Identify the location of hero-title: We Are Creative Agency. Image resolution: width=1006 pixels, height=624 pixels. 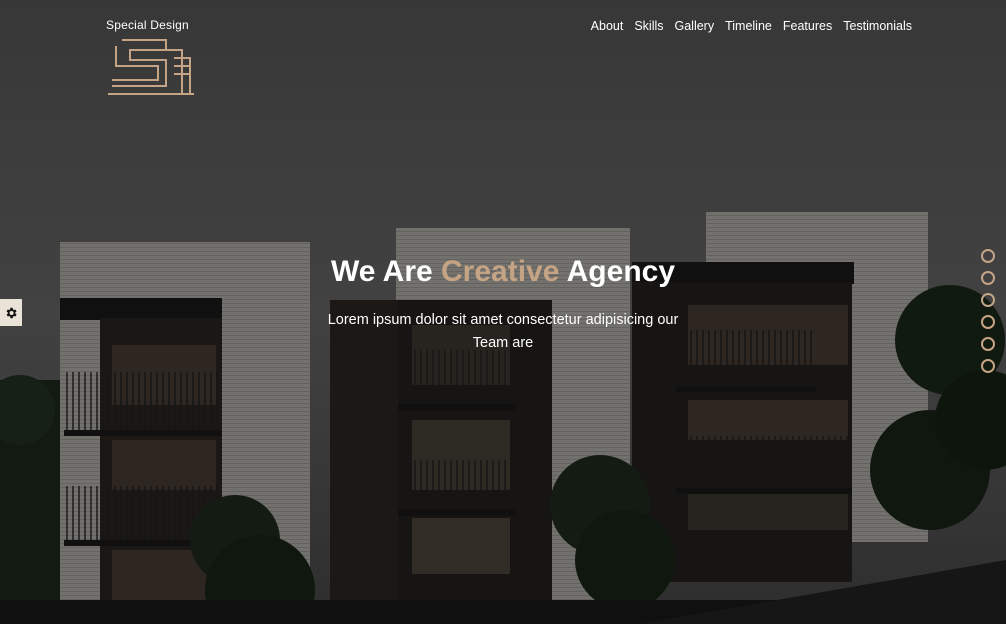
(503, 272).